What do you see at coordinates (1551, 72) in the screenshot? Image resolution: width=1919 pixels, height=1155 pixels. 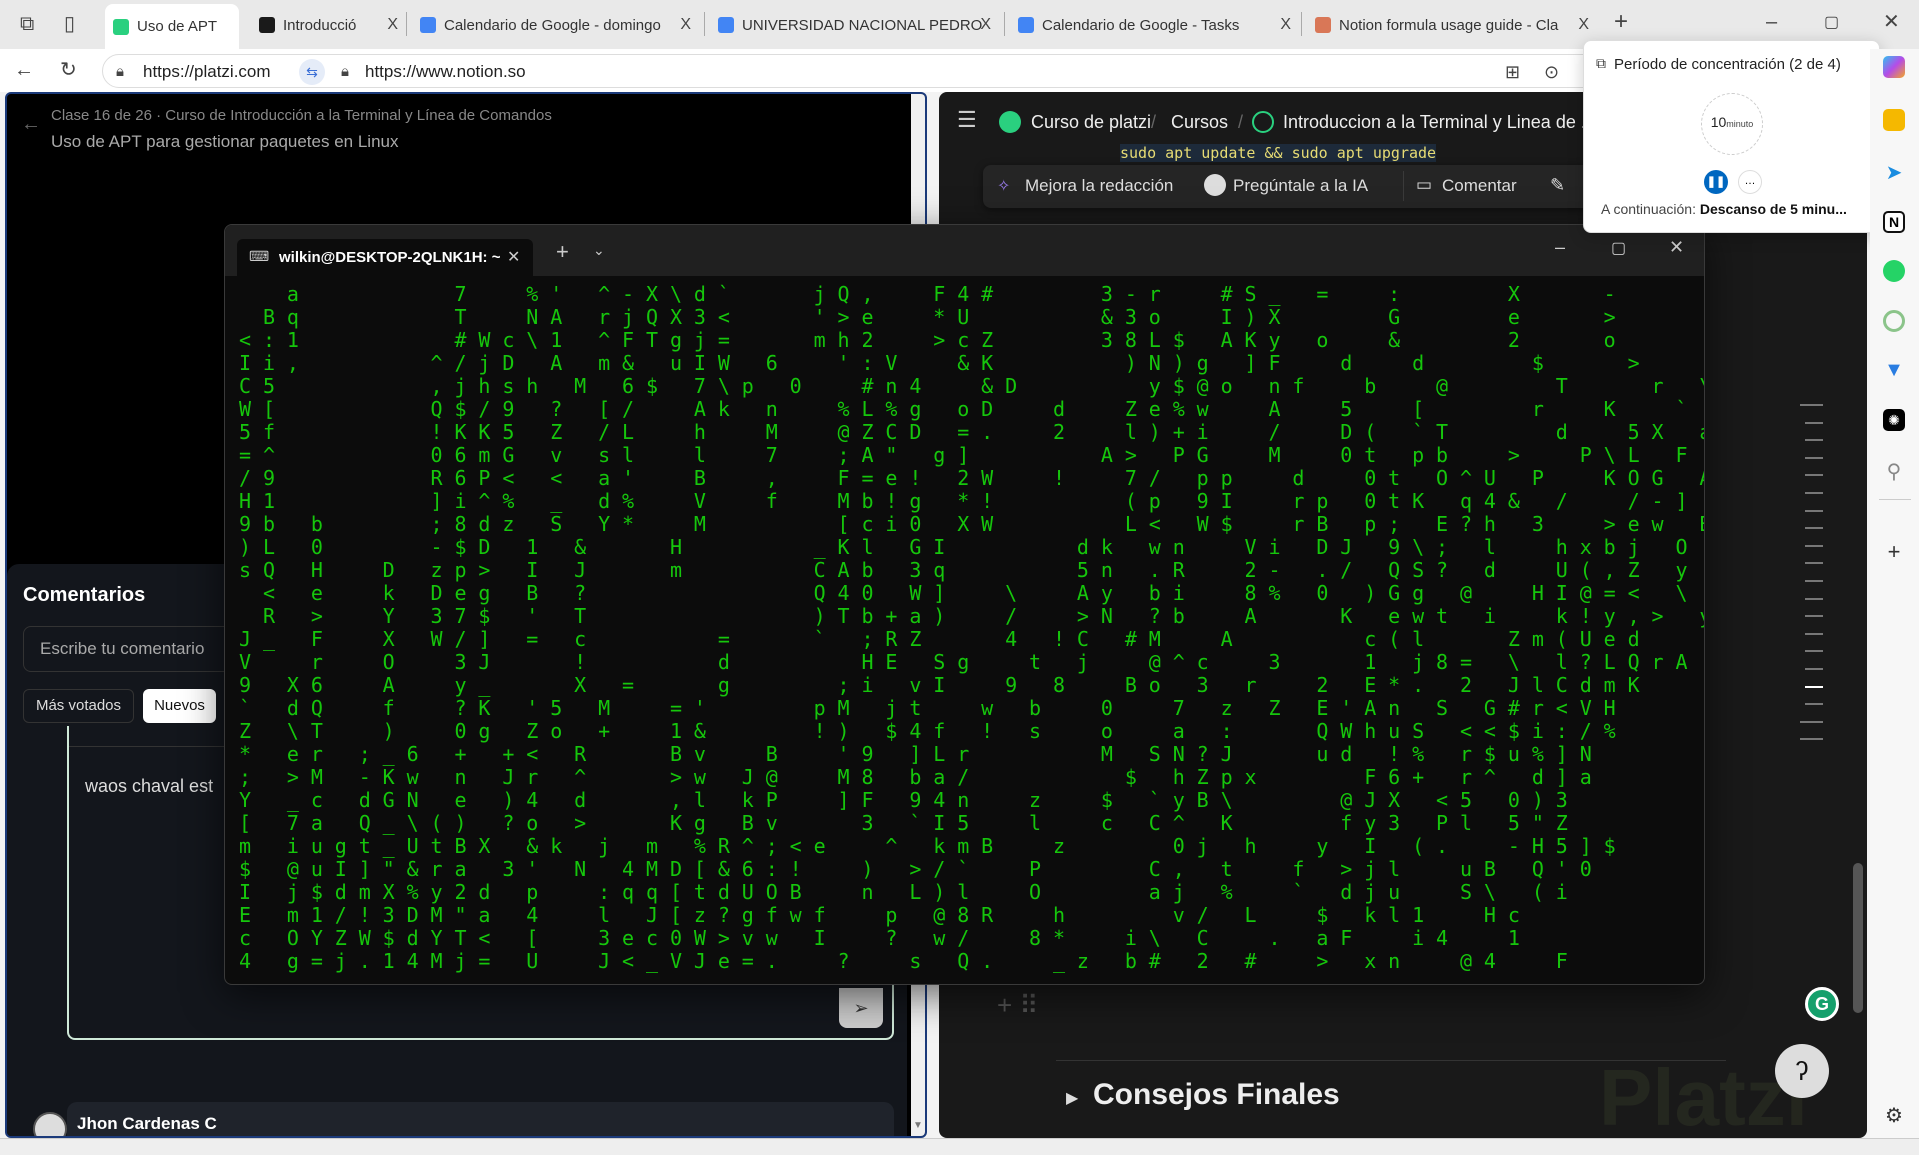 I see `more-icon: ⊙` at bounding box center [1551, 72].